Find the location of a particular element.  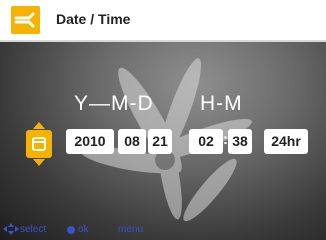

ok-hint: ok is located at coordinates (83, 229).